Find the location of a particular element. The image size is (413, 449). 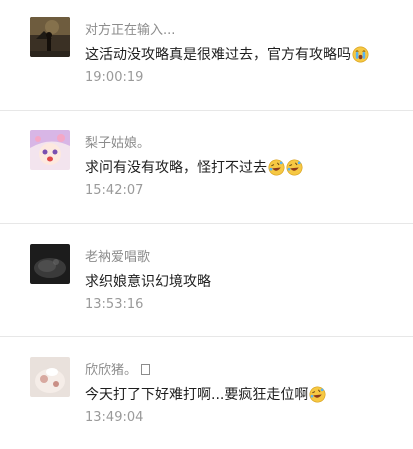

commenter-name: 欣欣猪。 is located at coordinates (118, 368).